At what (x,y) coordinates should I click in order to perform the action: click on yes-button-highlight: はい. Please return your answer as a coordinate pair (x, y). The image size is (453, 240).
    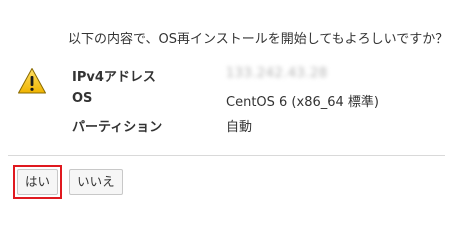
    Looking at the image, I should click on (38, 182).